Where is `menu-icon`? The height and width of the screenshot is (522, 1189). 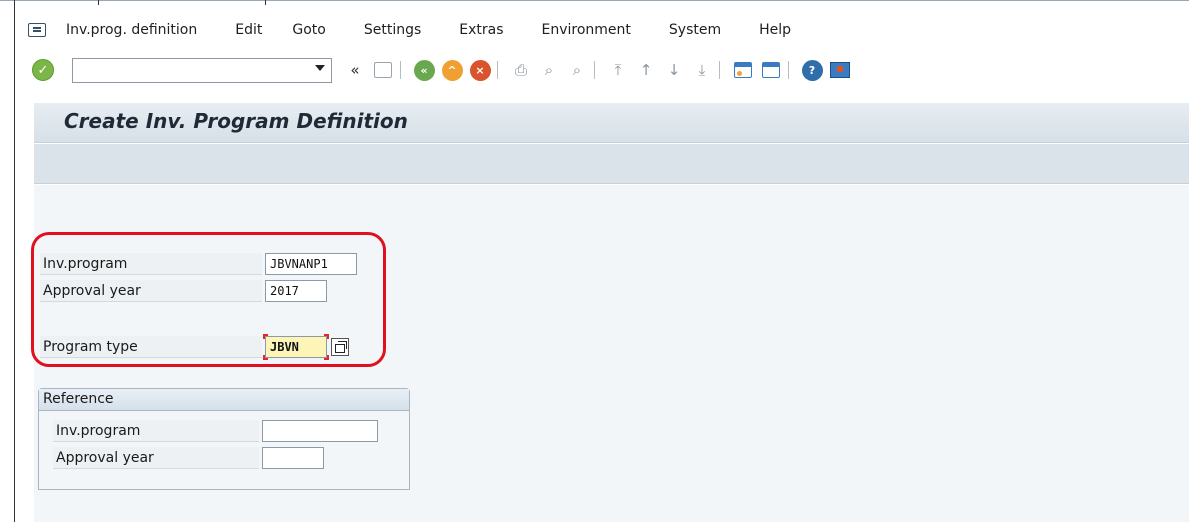 menu-icon is located at coordinates (37, 30).